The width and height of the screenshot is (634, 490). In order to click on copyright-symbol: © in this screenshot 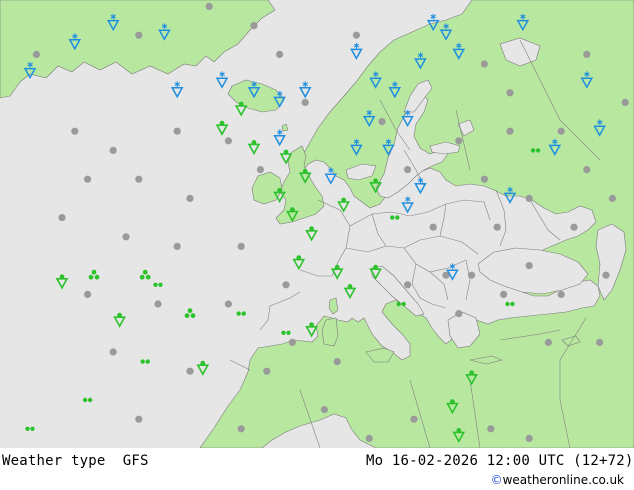, I will do `click(496, 480)`.